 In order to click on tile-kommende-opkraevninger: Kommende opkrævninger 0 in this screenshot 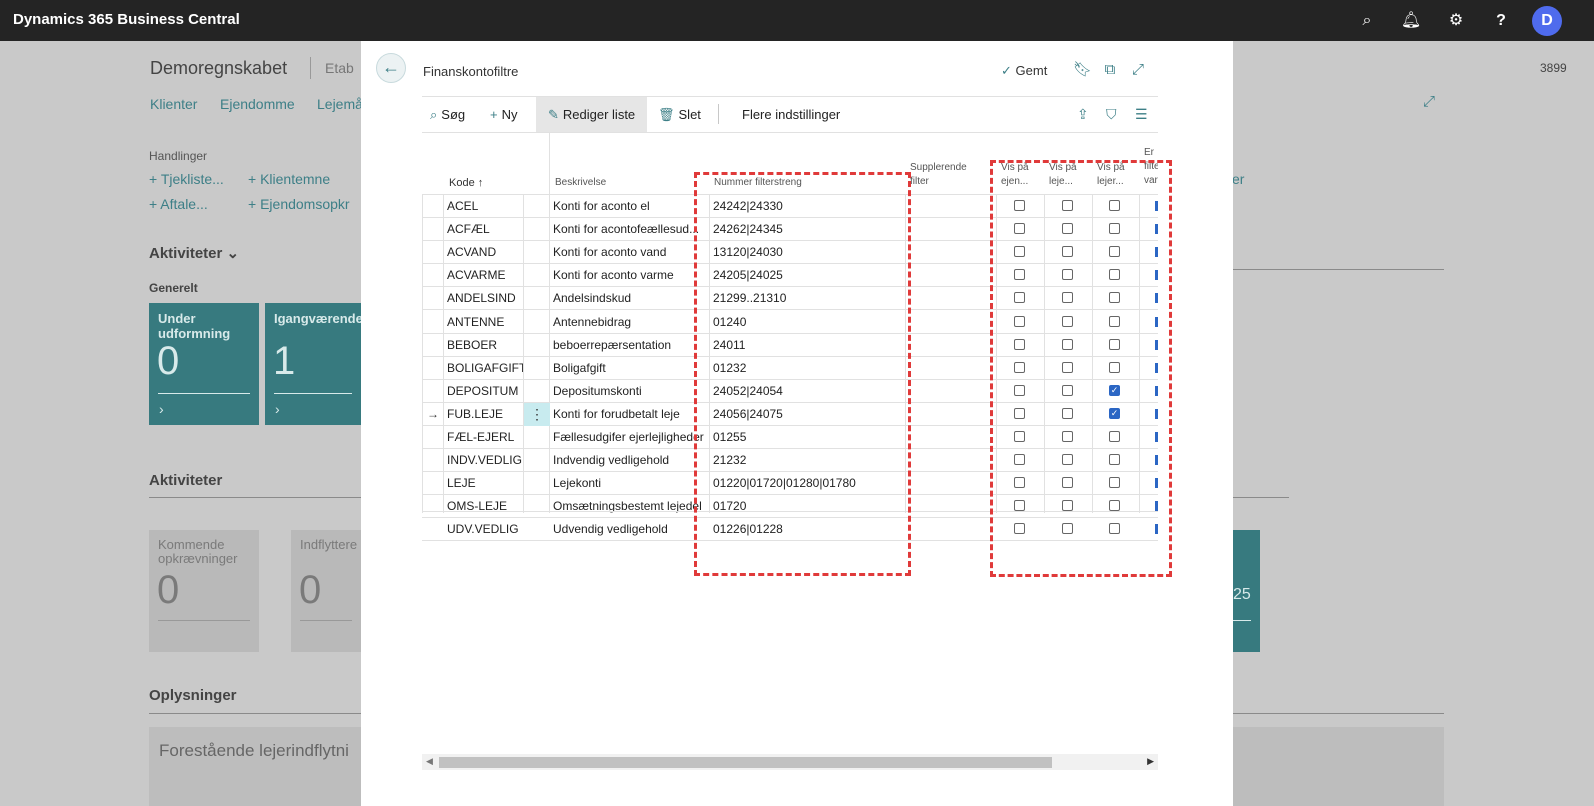, I will do `click(204, 591)`.